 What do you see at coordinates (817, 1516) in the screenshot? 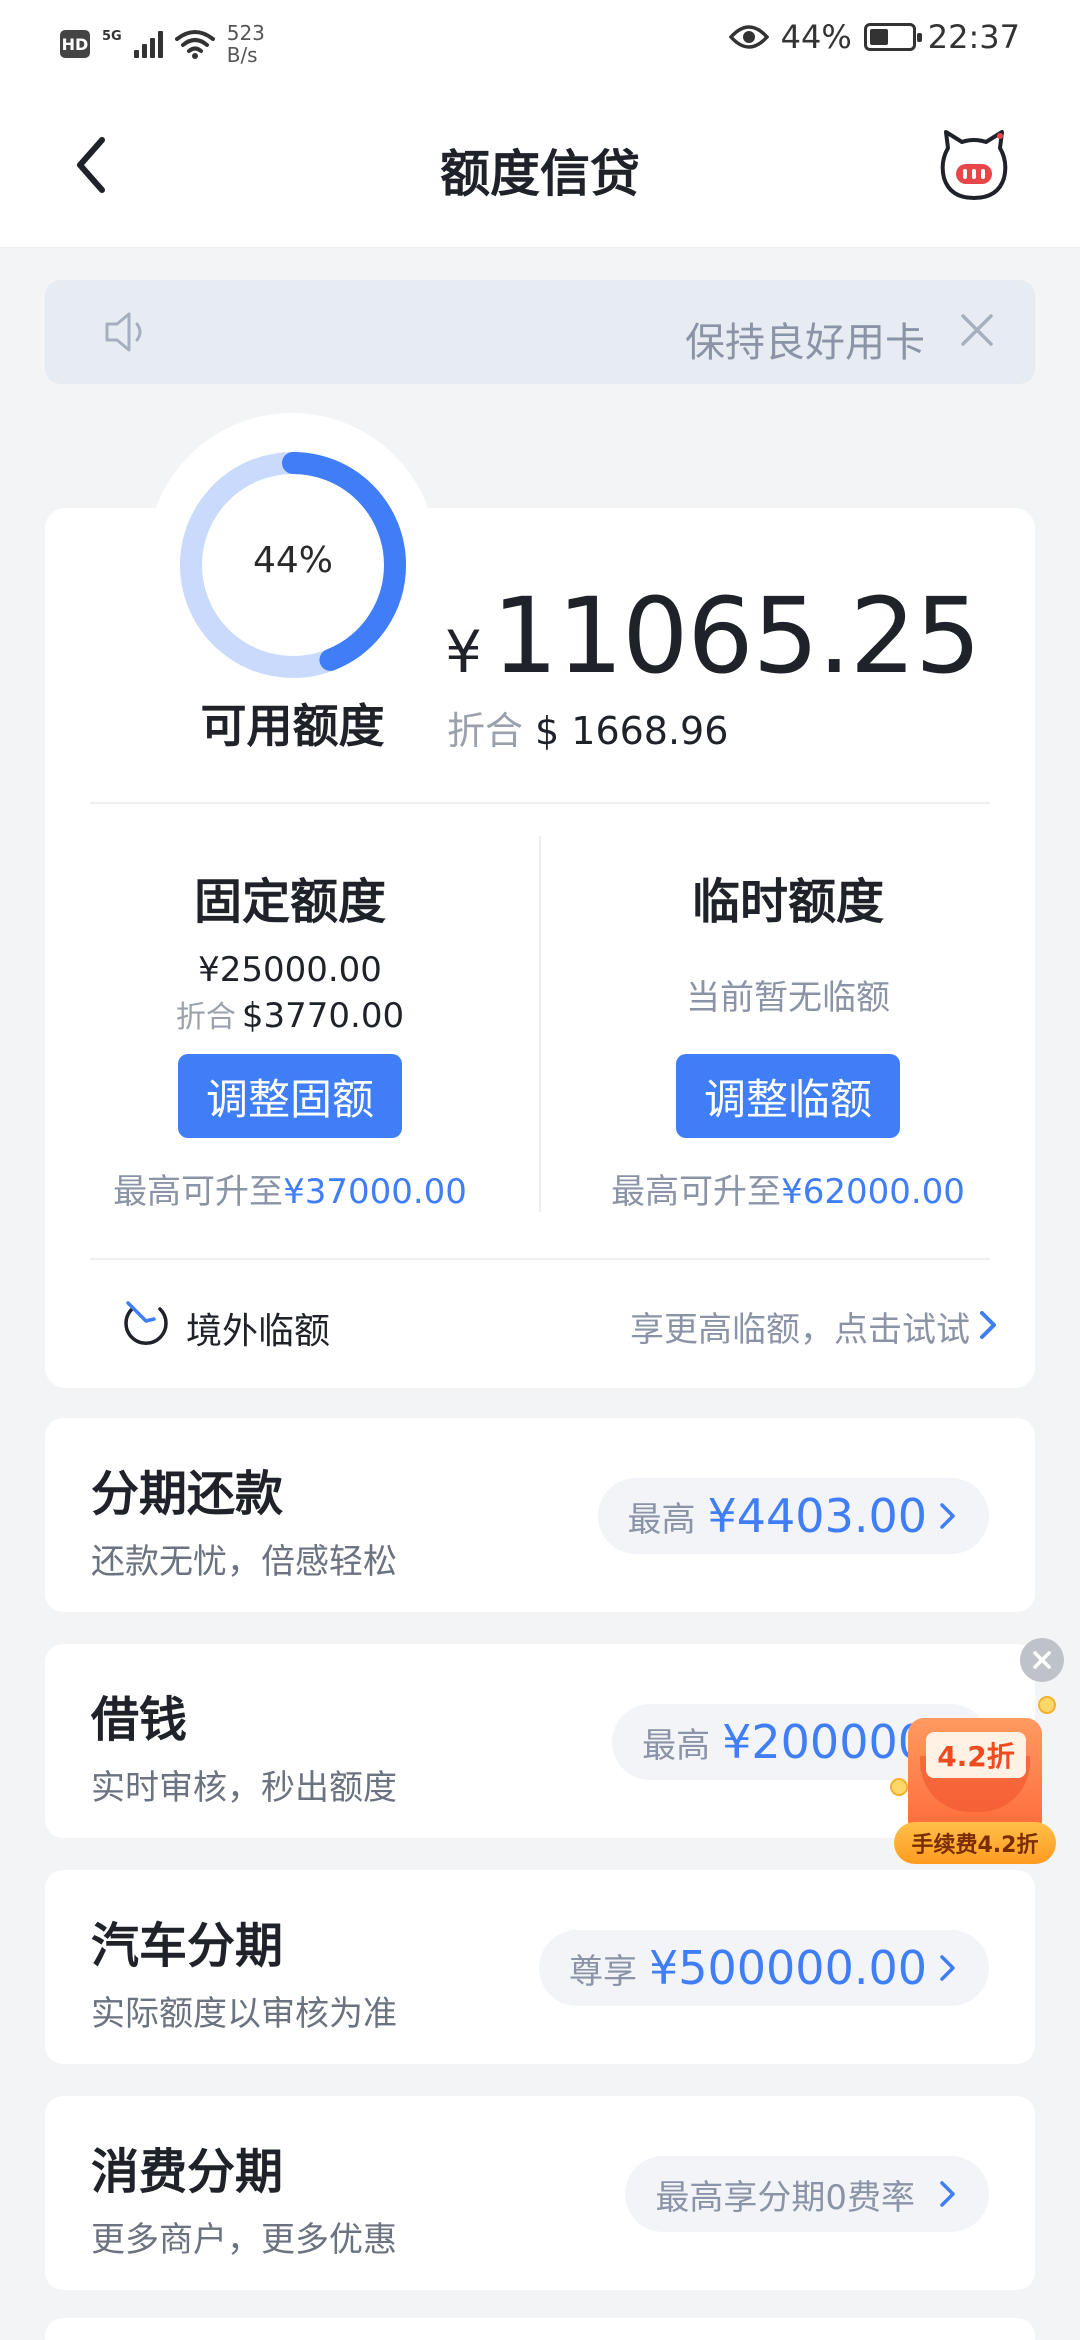
I see `pill-value: ¥4403.00` at bounding box center [817, 1516].